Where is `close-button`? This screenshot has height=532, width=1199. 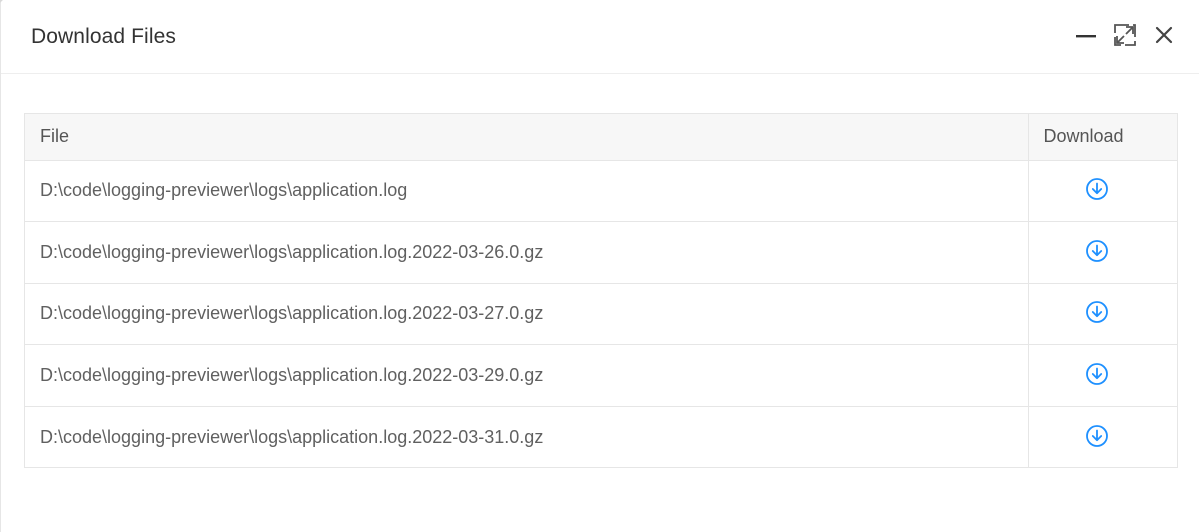
close-button is located at coordinates (1164, 35).